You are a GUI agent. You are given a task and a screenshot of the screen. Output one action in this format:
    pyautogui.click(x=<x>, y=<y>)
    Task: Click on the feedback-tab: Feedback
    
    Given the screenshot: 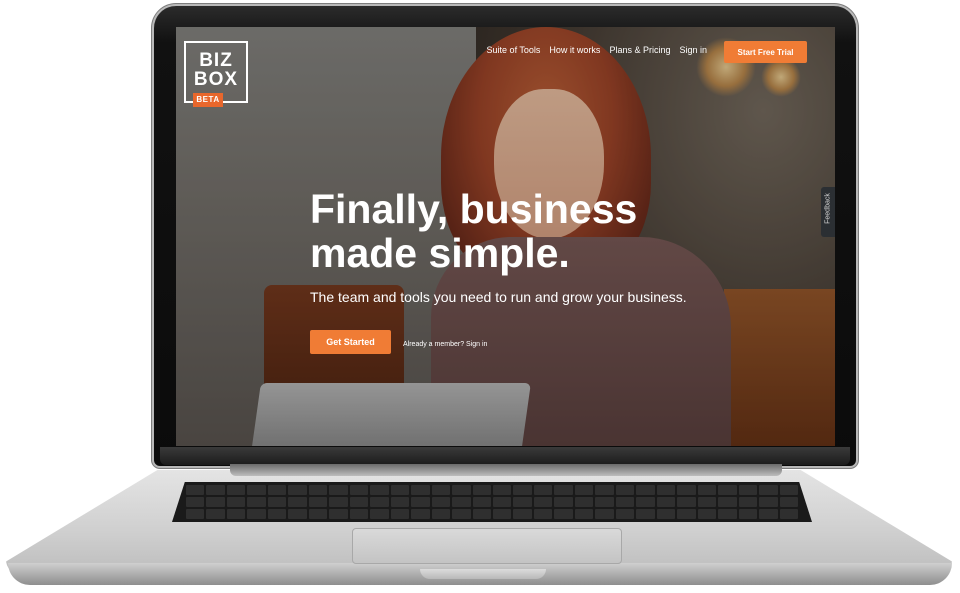 What is the action you would take?
    pyautogui.click(x=828, y=212)
    